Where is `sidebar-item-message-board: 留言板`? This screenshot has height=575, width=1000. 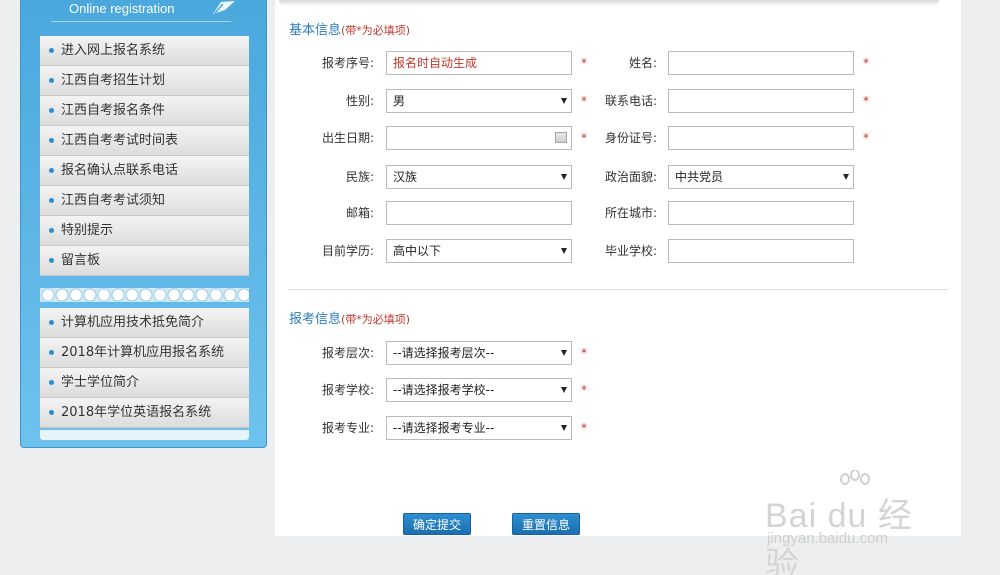 sidebar-item-message-board: 留言板 is located at coordinates (144, 261).